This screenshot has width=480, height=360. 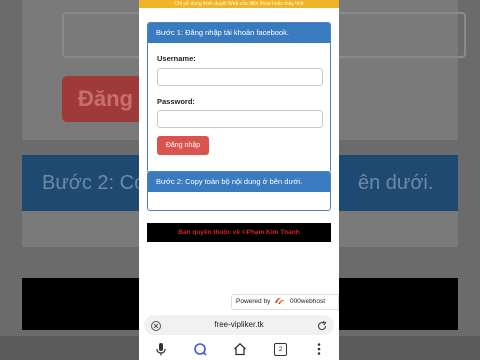 I want to click on address-bar: free-vipliker.tk, so click(x=239, y=325).